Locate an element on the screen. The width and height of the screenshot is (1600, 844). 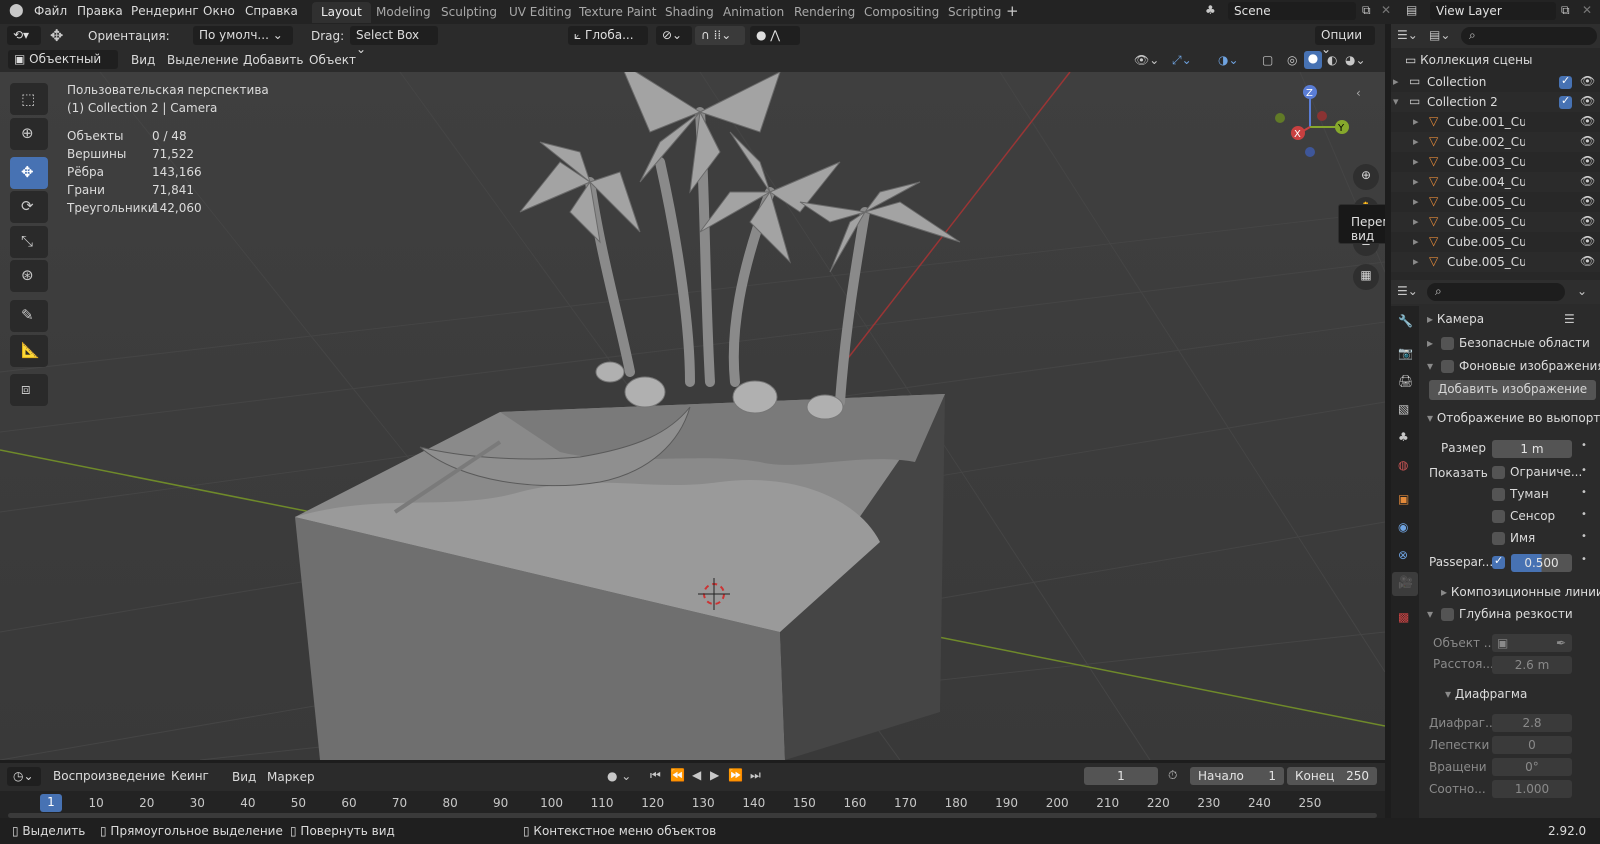
outliner-root-row: ▭ Коллекция сцены is located at coordinates (1468, 60).